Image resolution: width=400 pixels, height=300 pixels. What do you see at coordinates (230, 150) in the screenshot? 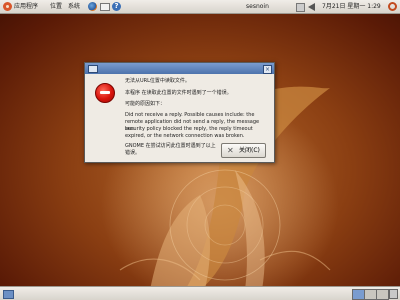
I see `close-icon: ✕` at bounding box center [230, 150].